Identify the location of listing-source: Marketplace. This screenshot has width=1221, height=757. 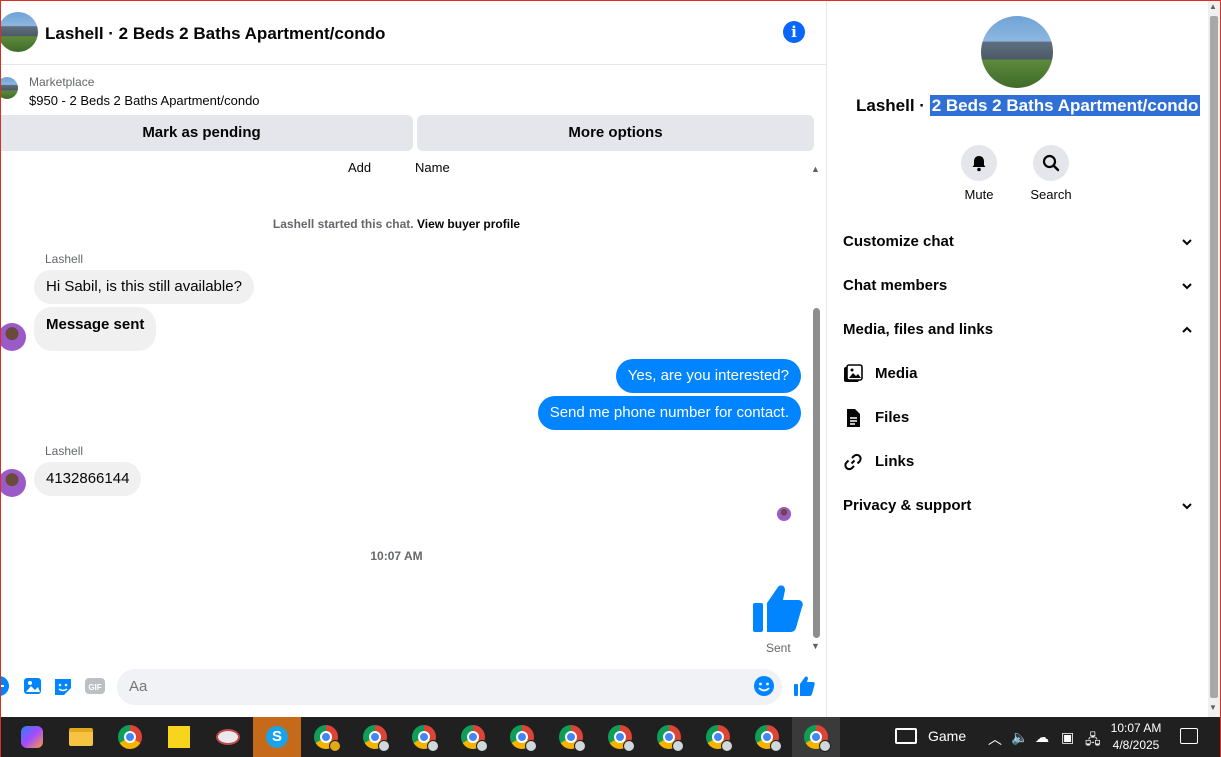
(62, 82).